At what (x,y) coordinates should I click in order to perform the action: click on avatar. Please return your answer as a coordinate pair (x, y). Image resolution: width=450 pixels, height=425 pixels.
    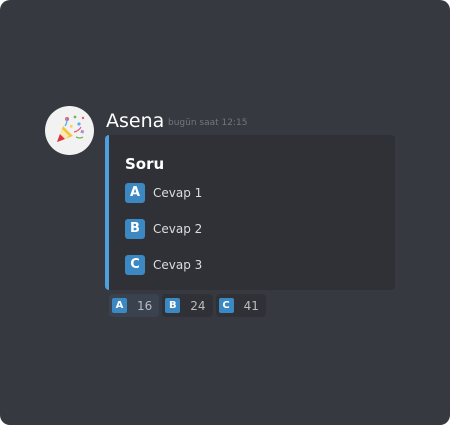
    Looking at the image, I should click on (69, 130).